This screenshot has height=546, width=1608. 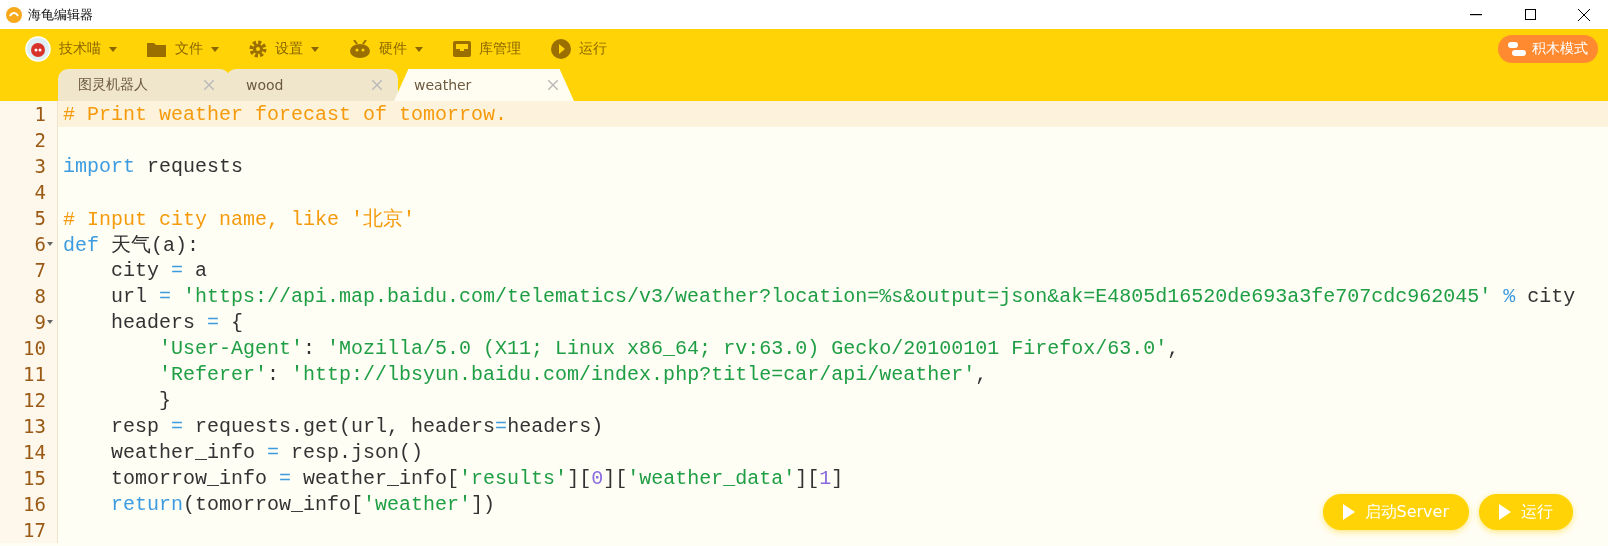 I want to click on line-number: 5, so click(x=40, y=218).